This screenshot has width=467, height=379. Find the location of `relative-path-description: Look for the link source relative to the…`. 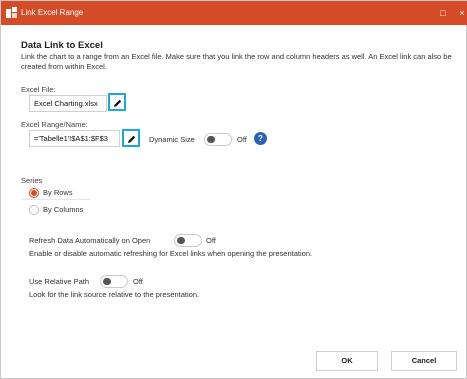

relative-path-description: Look for the link source relative to the… is located at coordinates (114, 294).